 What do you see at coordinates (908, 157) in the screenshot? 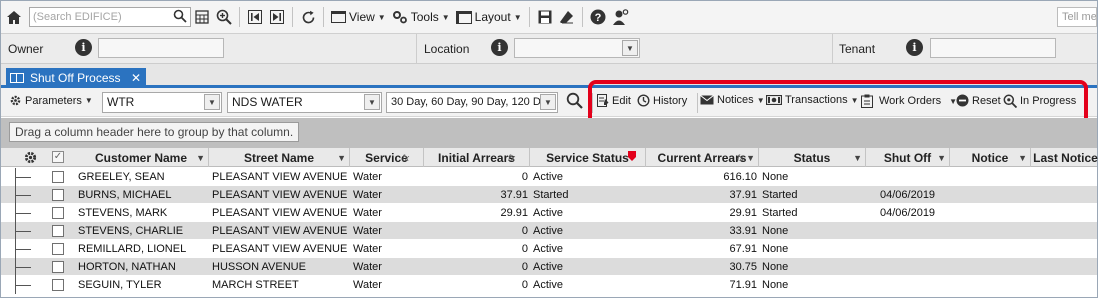
I see `column-header-shut-off: Shut Off ▼` at bounding box center [908, 157].